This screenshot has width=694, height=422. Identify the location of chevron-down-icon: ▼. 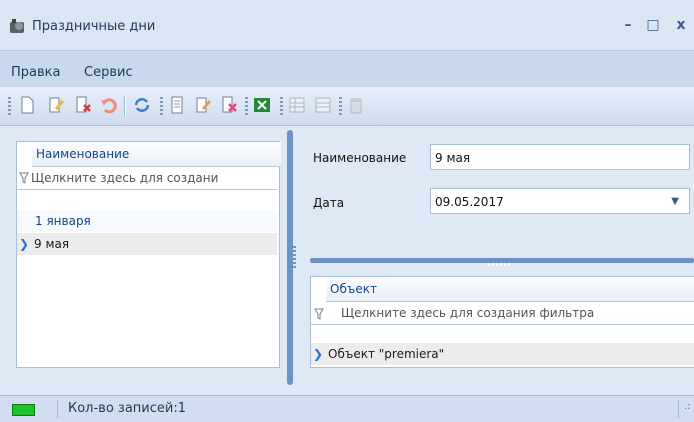
(675, 202).